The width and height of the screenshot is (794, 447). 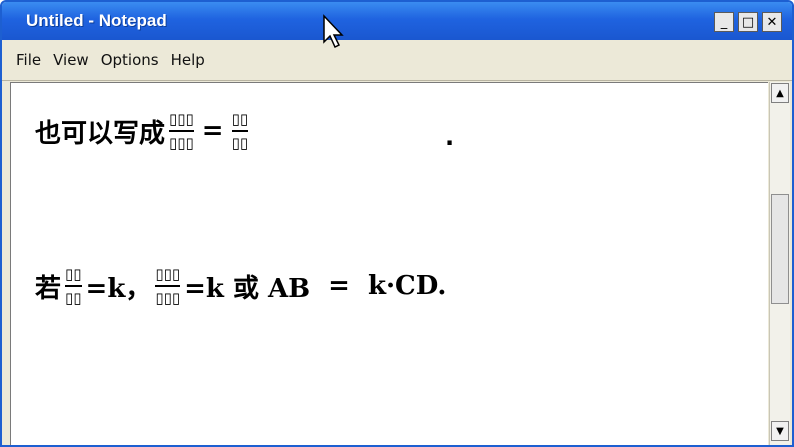 I want to click on scroll-up-button: ▲, so click(x=780, y=93).